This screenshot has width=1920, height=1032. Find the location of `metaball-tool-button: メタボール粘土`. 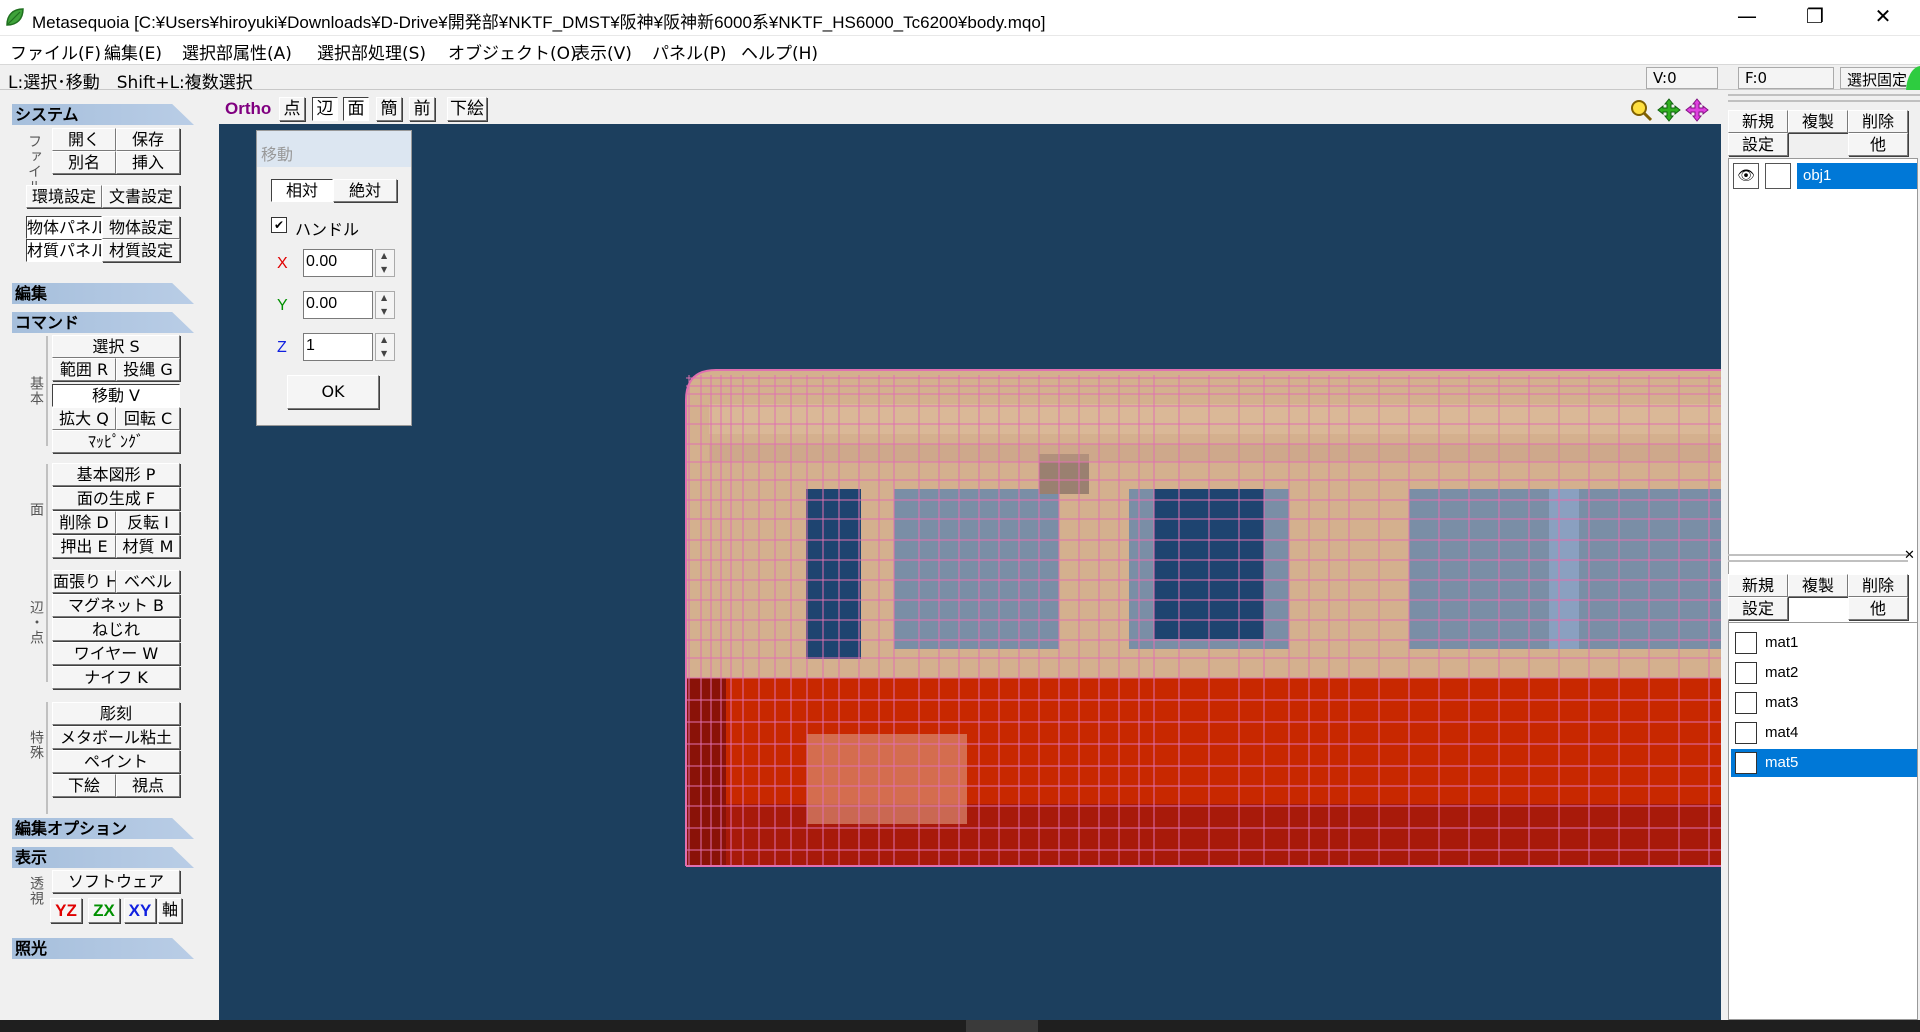

metaball-tool-button: メタボール粘土 is located at coordinates (116, 737).